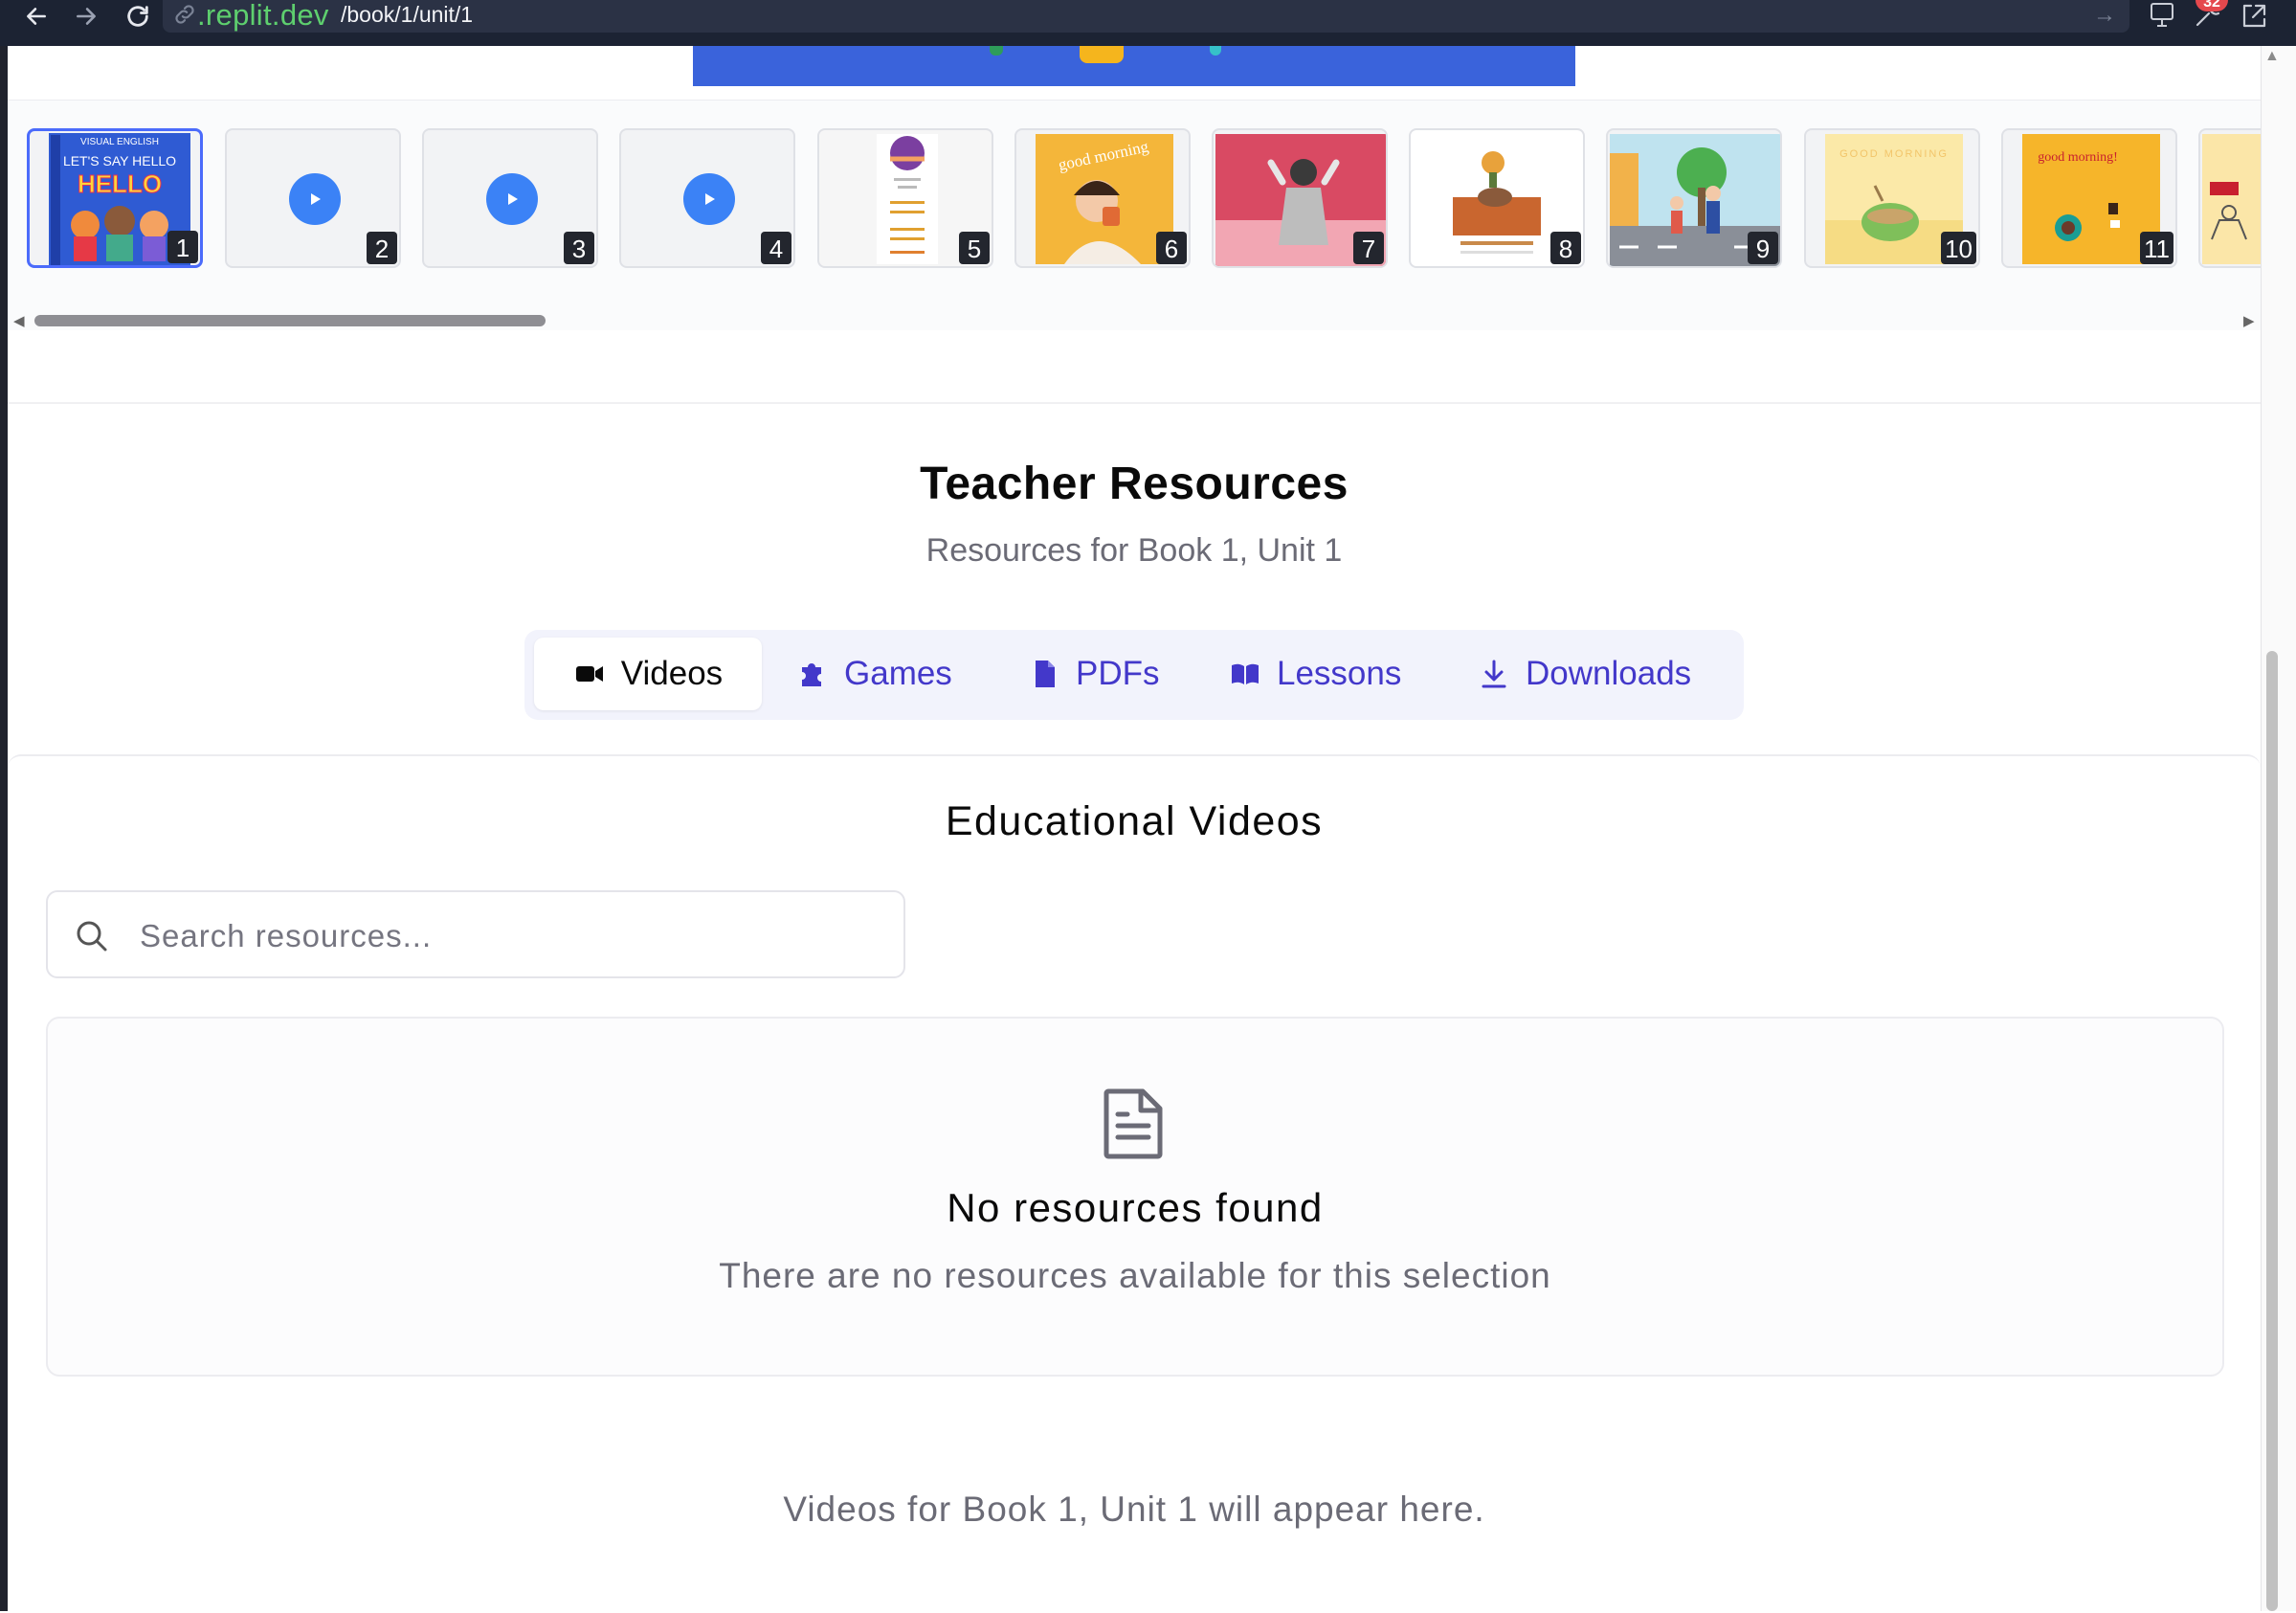  I want to click on scroll-left-arrow-icon: ◀, so click(19, 320).